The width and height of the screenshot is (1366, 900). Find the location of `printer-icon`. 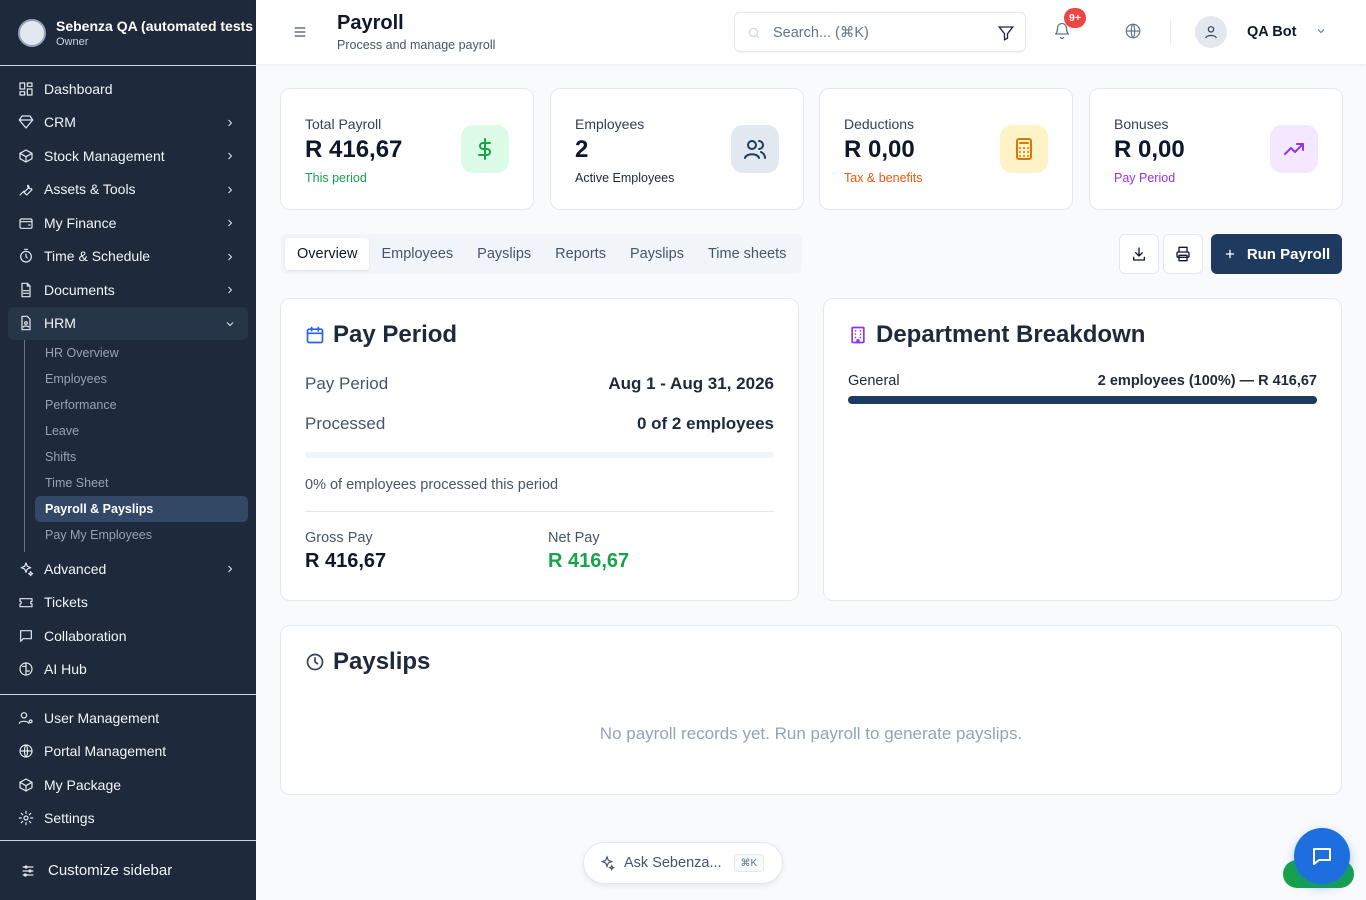

printer-icon is located at coordinates (1183, 254).